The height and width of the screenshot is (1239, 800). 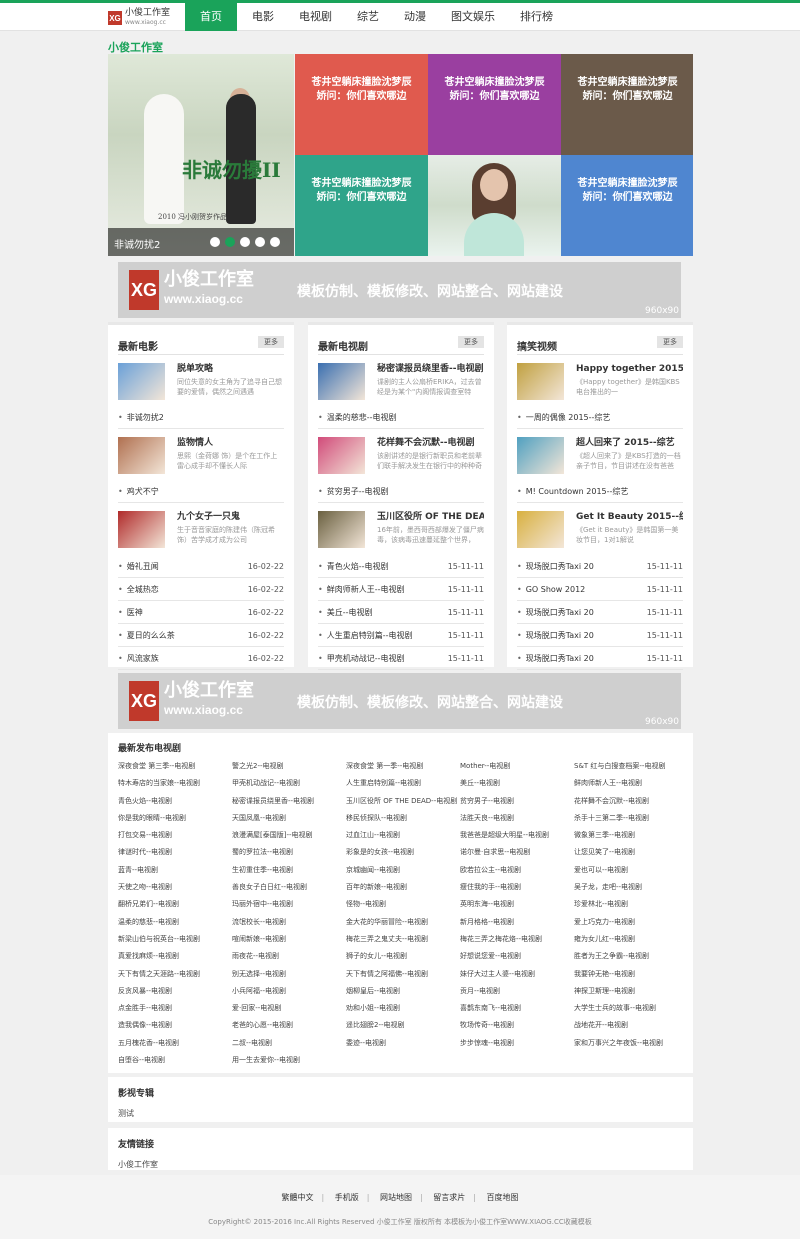 I want to click on site-logo: XG 小俊工作室 www.xiaog.cc, so click(x=147, y=18).